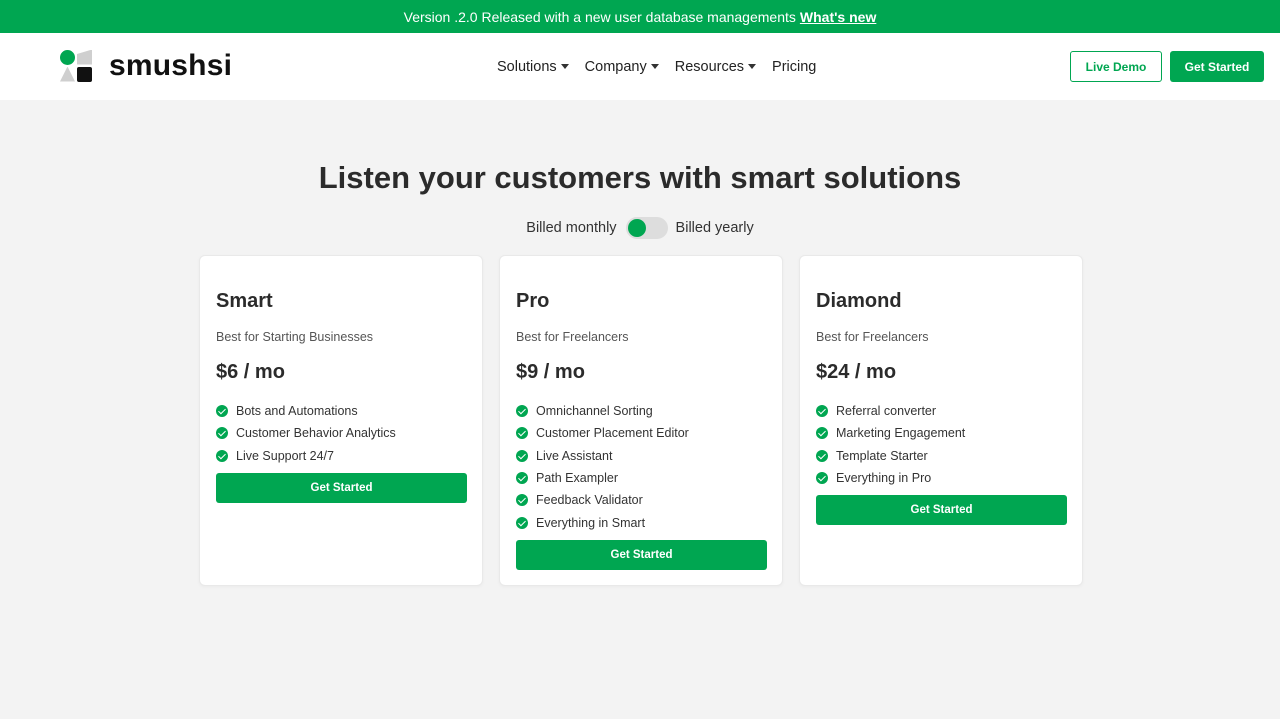 Image resolution: width=1280 pixels, height=719 pixels. What do you see at coordinates (709, 66) in the screenshot?
I see `nav-label: Resources` at bounding box center [709, 66].